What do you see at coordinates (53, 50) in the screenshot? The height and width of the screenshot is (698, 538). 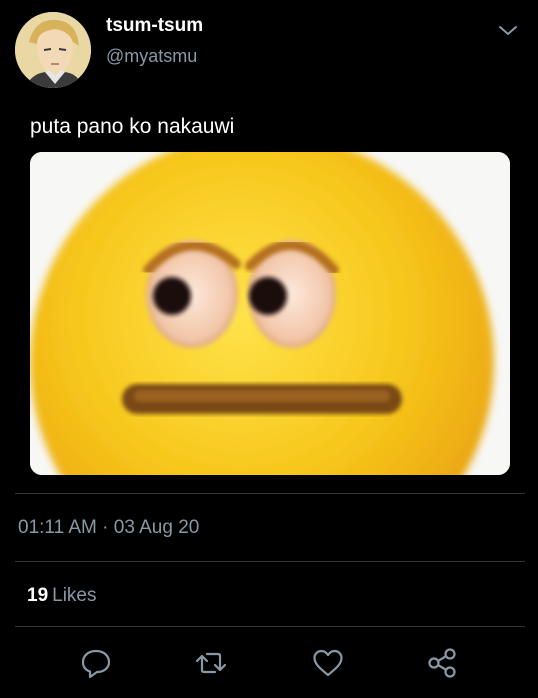 I see `avatar` at bounding box center [53, 50].